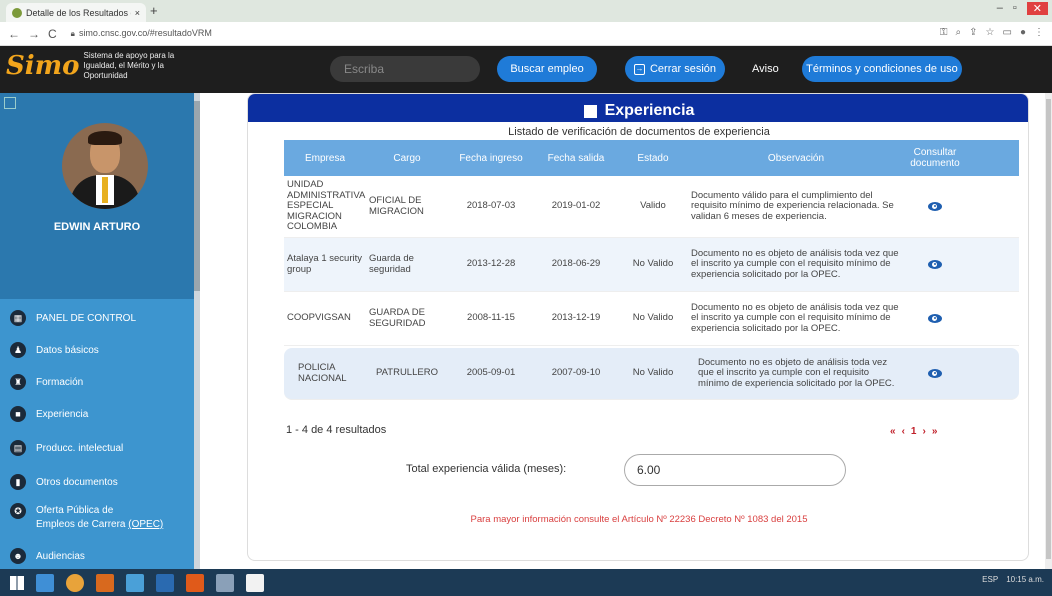  What do you see at coordinates (154, 10) in the screenshot?
I see `new-tab-button: +` at bounding box center [154, 10].